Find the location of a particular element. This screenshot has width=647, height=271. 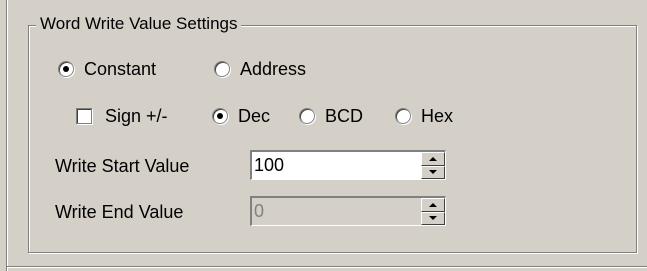

write-end-spin-buttons is located at coordinates (433, 211).